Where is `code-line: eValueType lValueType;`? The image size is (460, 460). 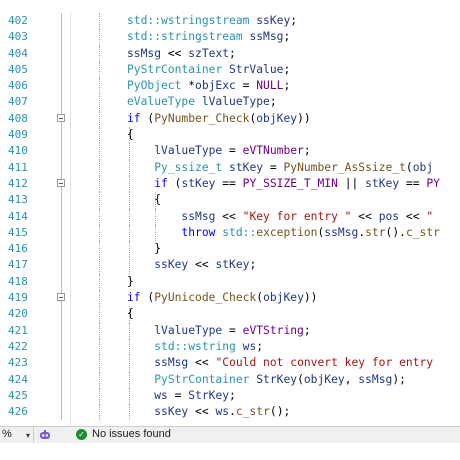 code-line: eValueType lValueType; is located at coordinates (265, 102).